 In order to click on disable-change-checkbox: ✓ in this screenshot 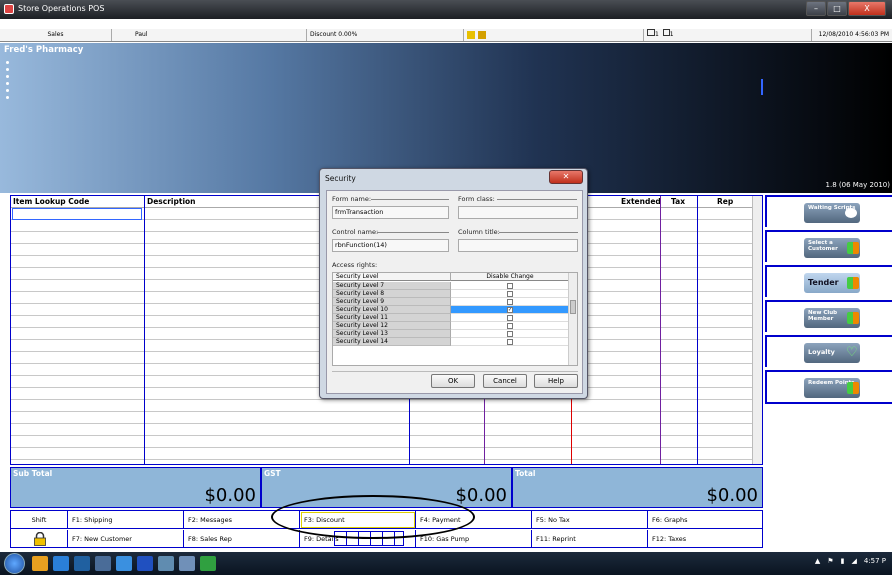, I will do `click(510, 309)`.